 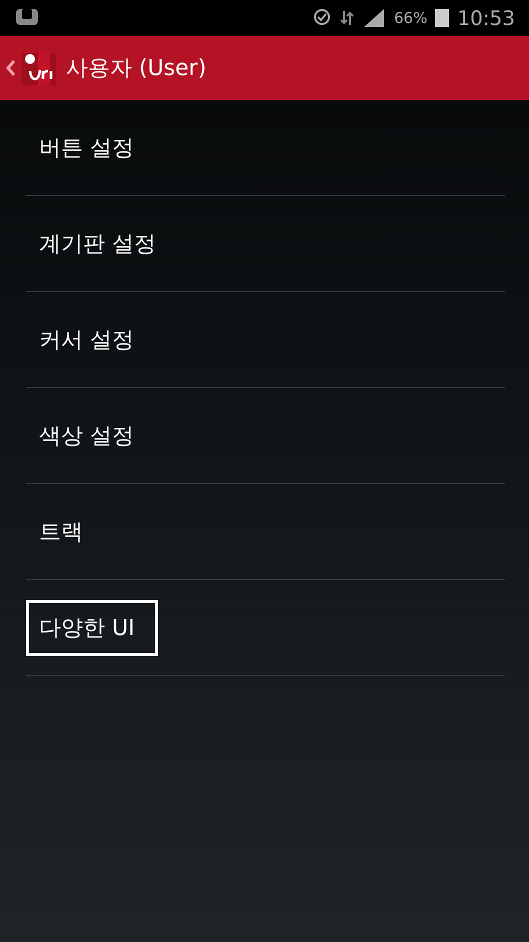 I want to click on alarm-icon, so click(x=322, y=18).